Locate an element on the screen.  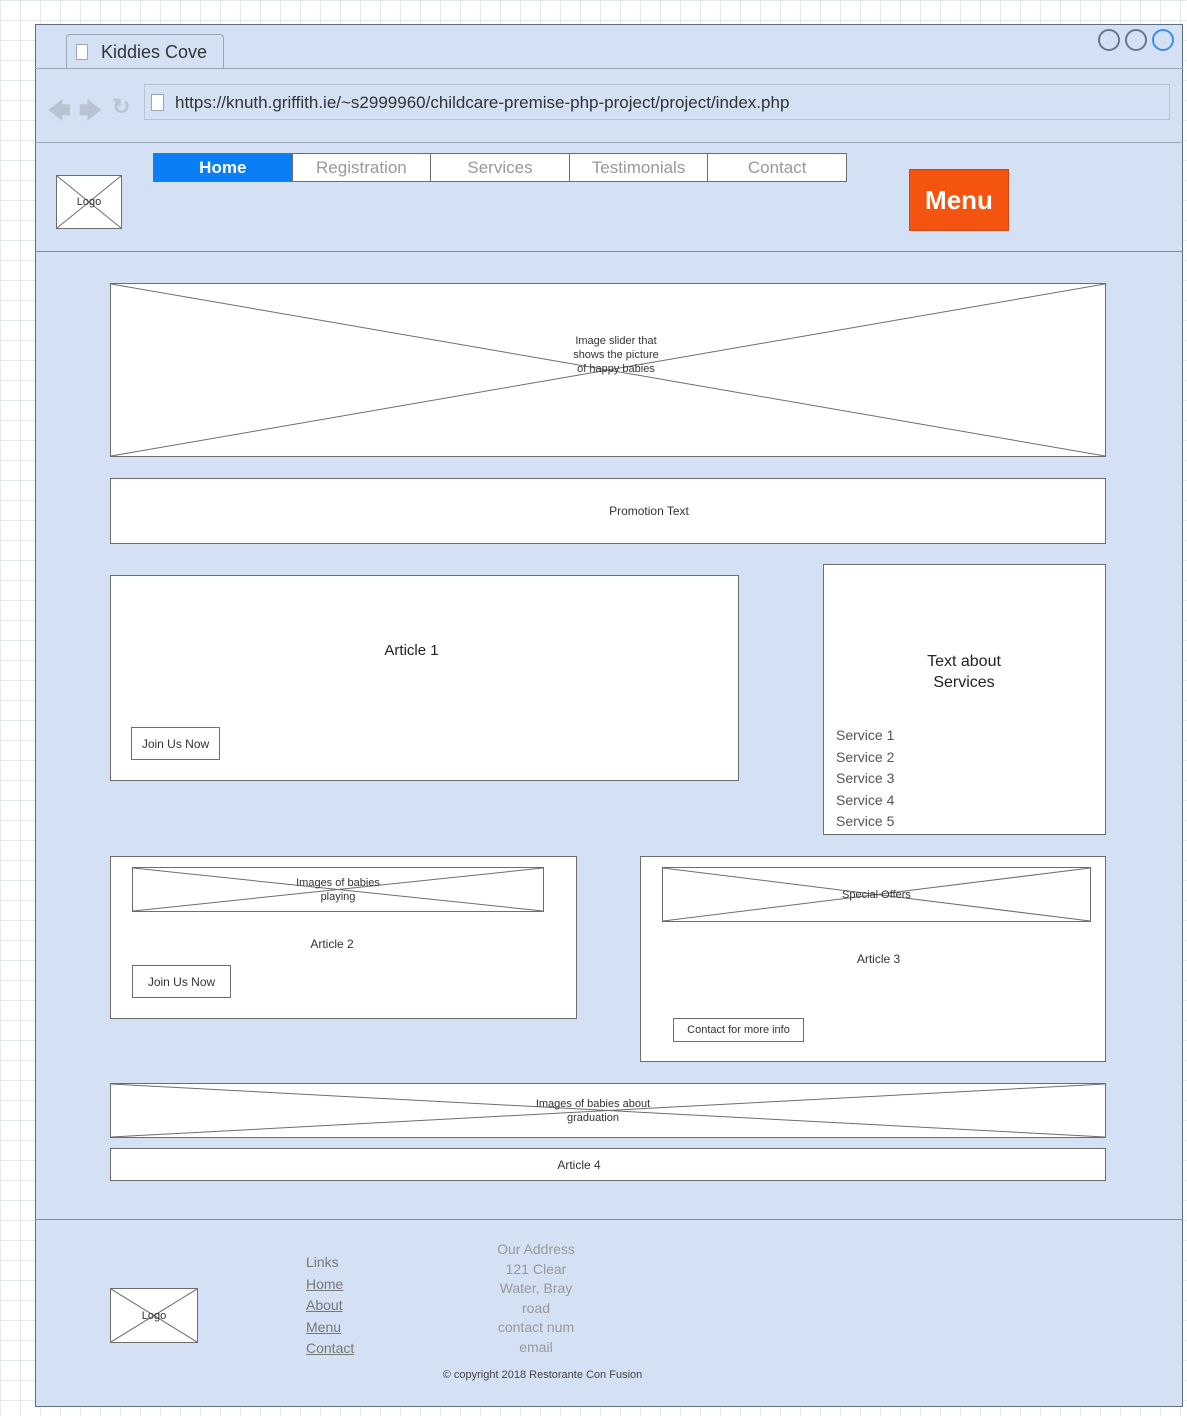
header-divider is located at coordinates (609, 251).